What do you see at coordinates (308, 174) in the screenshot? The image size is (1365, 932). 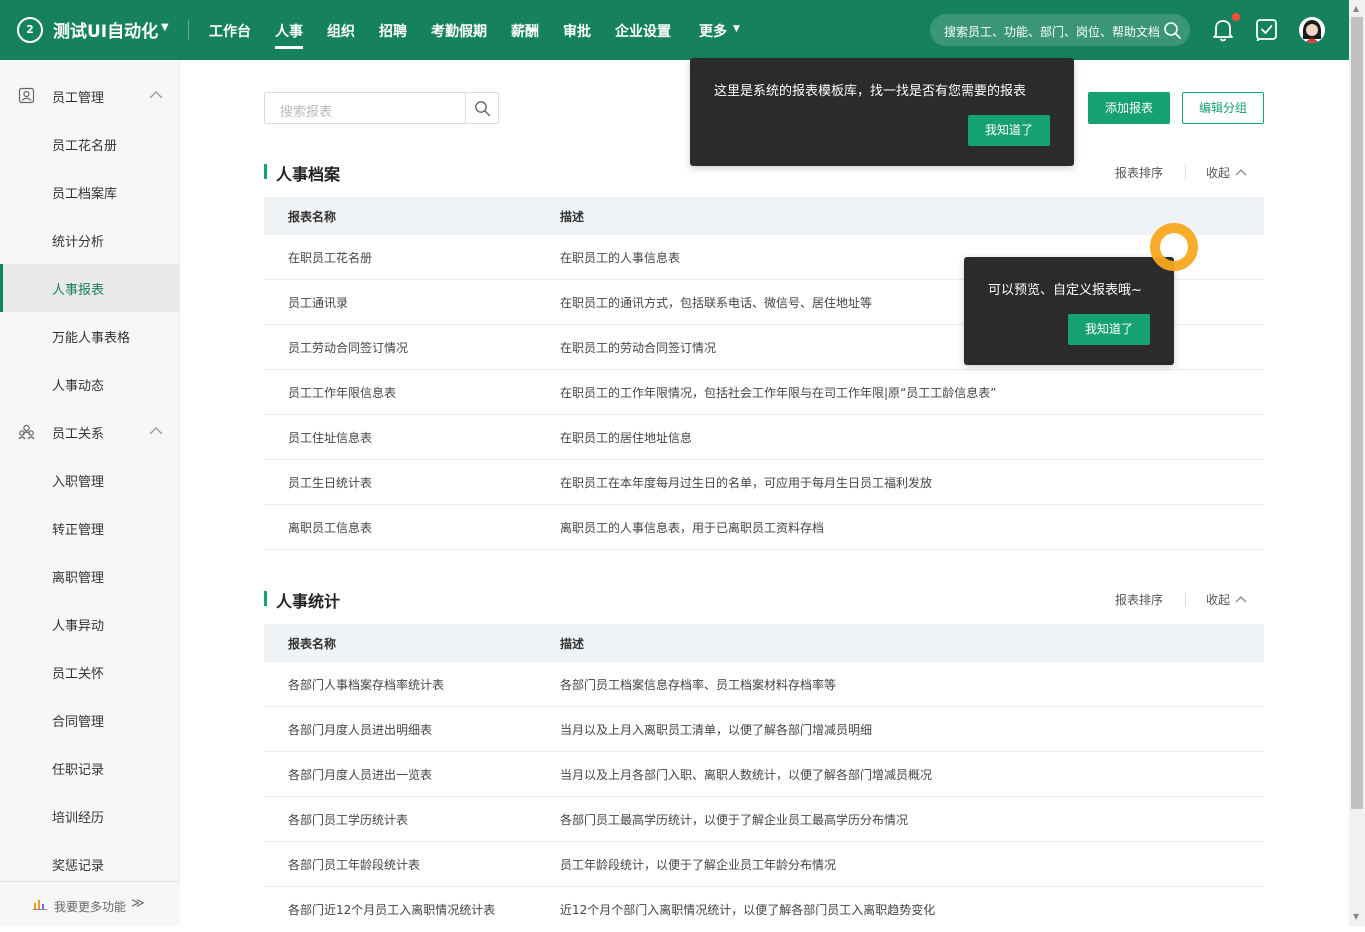 I see `section-title: 人事档案` at bounding box center [308, 174].